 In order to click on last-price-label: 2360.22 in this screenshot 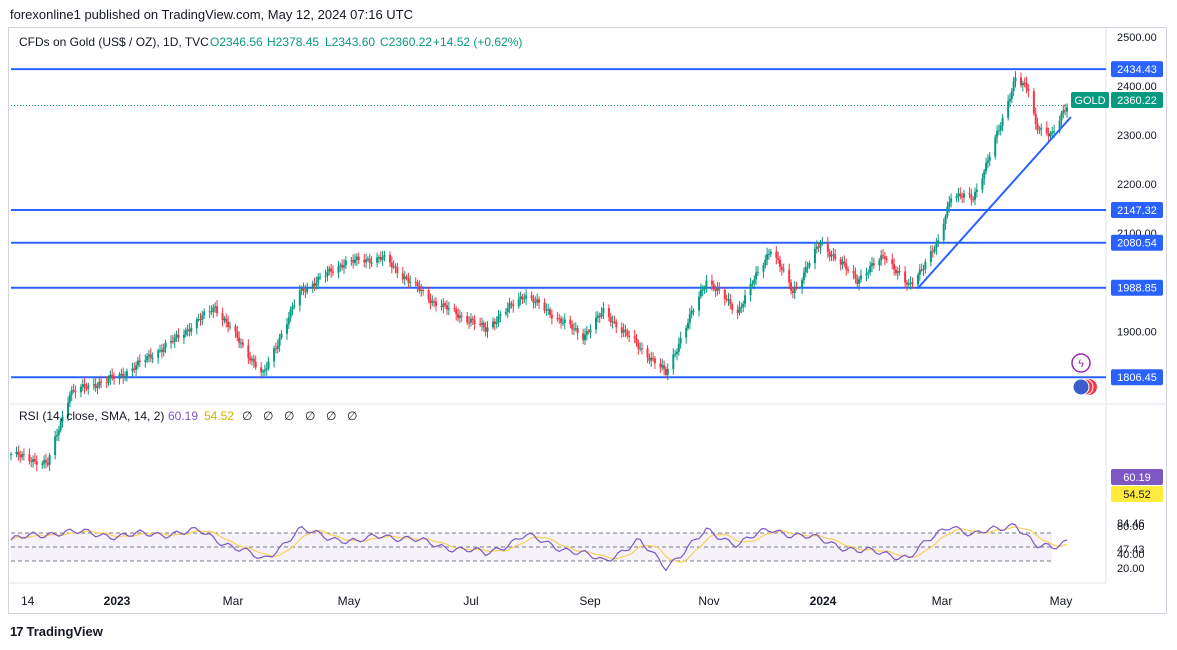, I will do `click(1137, 101)`.